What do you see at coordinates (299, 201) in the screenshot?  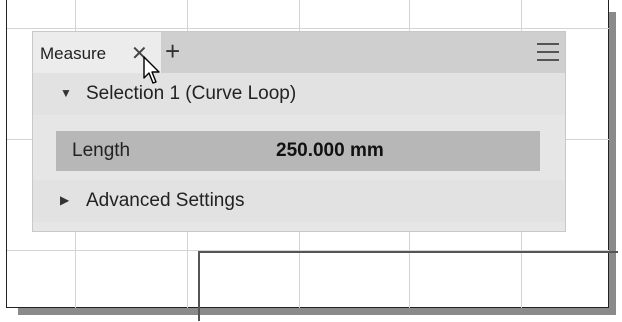 I see `advanced-settings-header: ▶ Advanced Settings` at bounding box center [299, 201].